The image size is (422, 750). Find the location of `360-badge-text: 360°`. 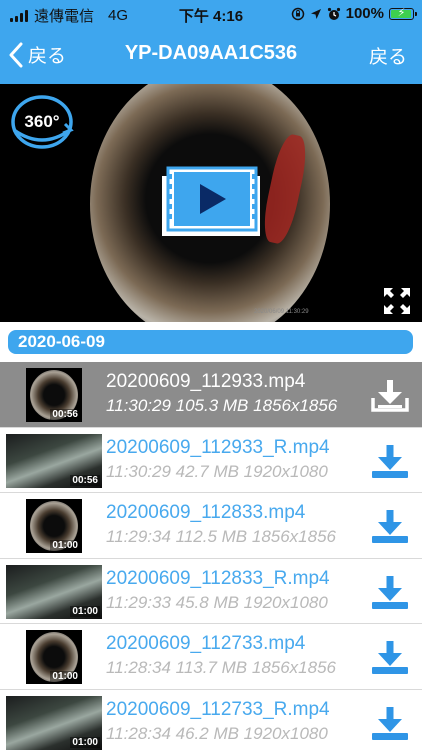

360-badge-text: 360° is located at coordinates (41, 121).